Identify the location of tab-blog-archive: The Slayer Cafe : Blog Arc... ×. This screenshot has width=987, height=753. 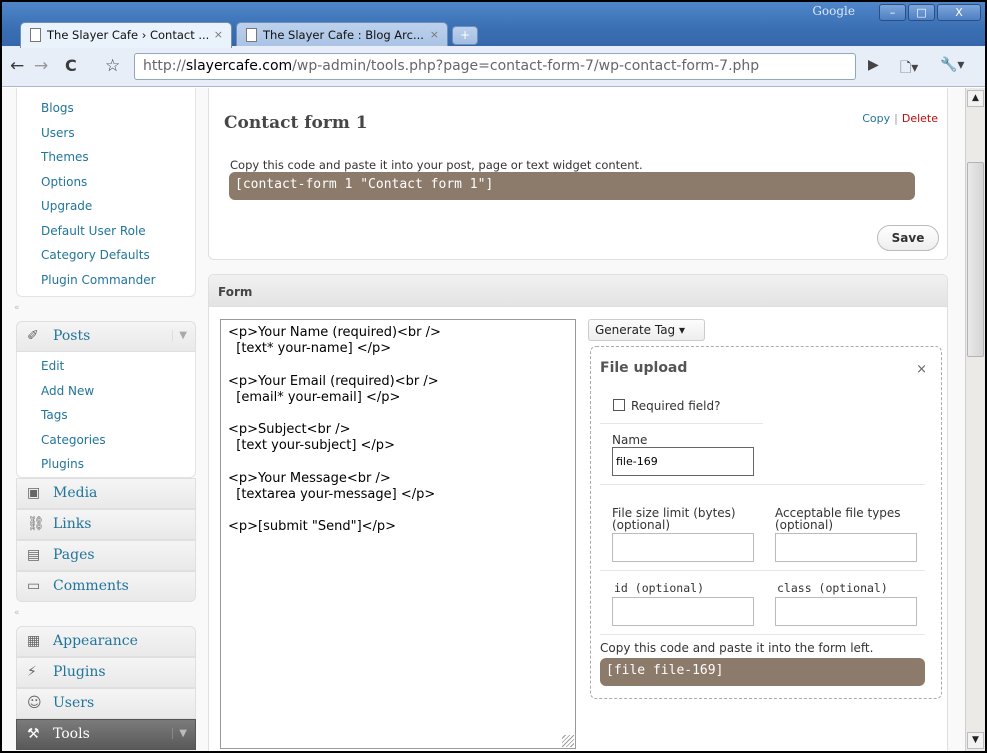
(342, 35).